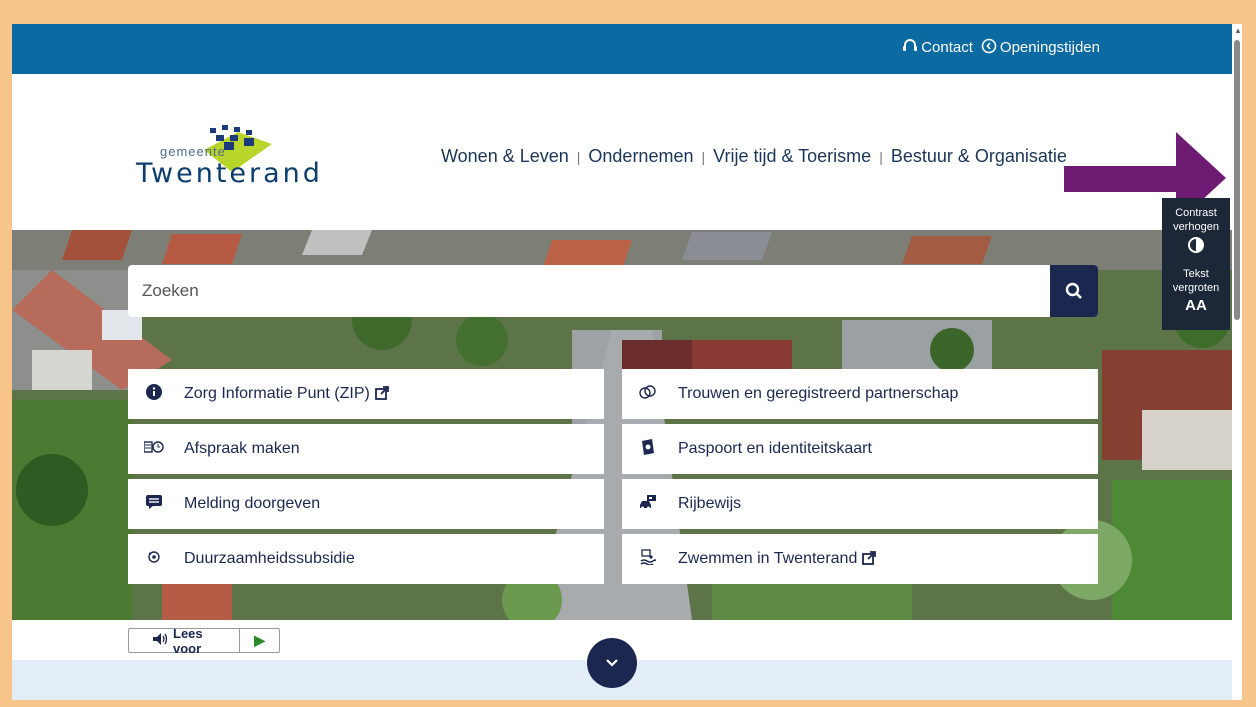  I want to click on lees-voor-label: Lees voor, so click(188, 640).